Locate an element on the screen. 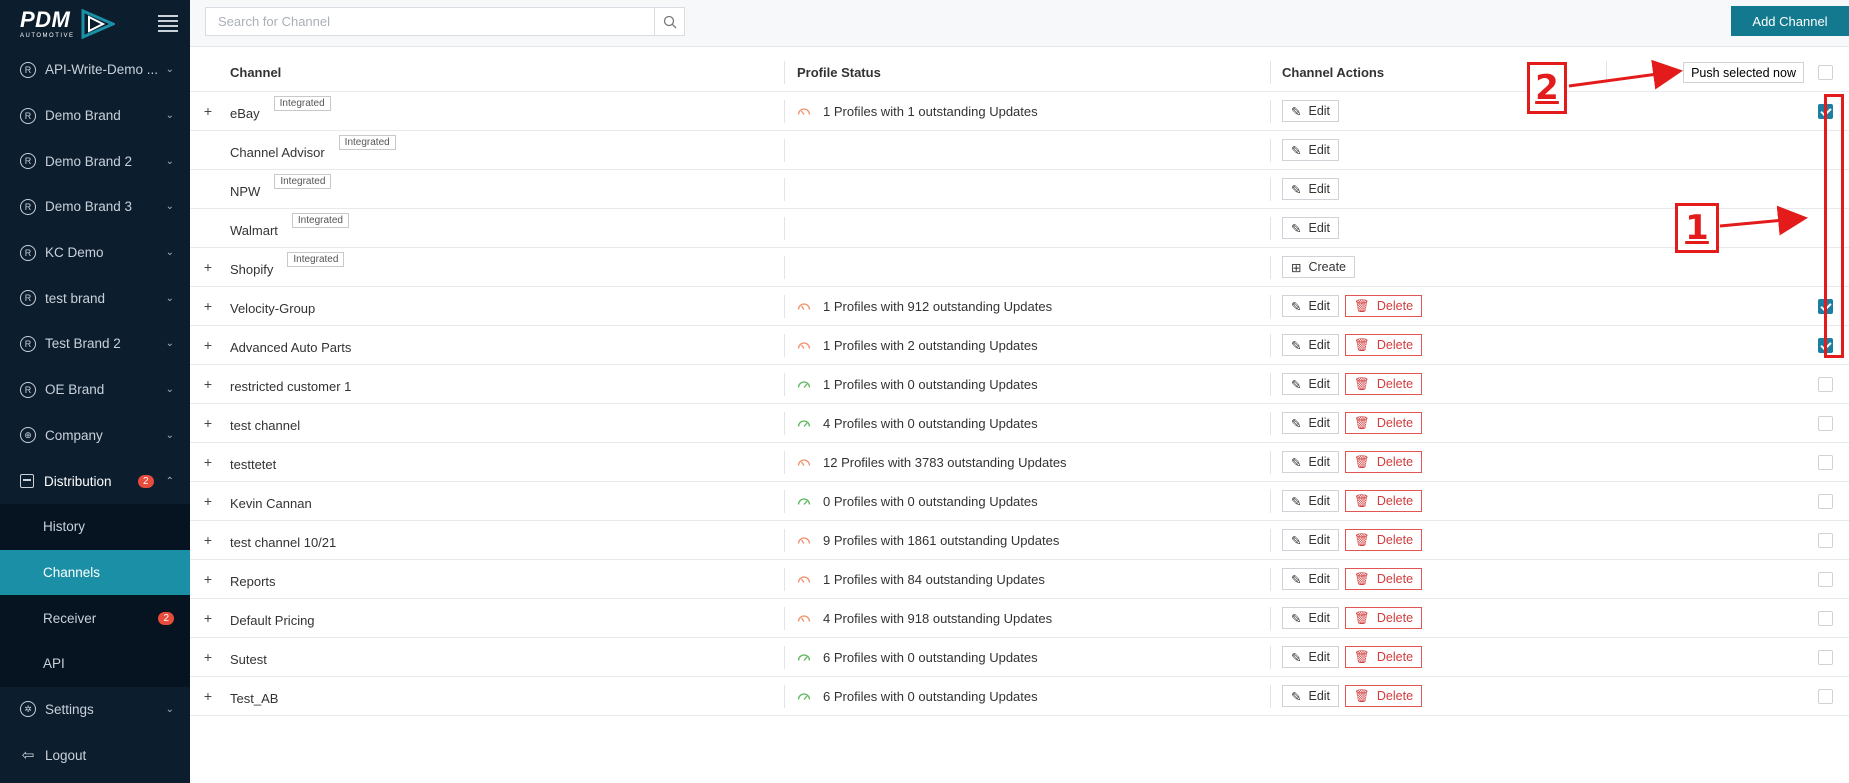 Image resolution: width=1849 pixels, height=783 pixels. channel-name: Reports is located at coordinates (253, 581).